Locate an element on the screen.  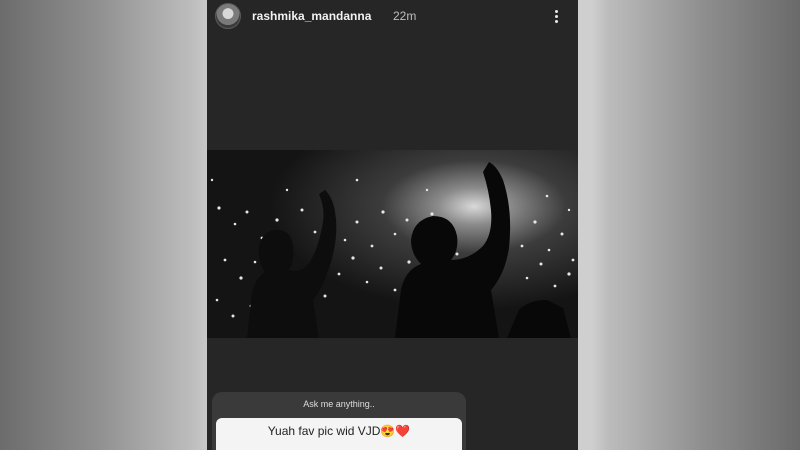
avatar is located at coordinates (228, 16).